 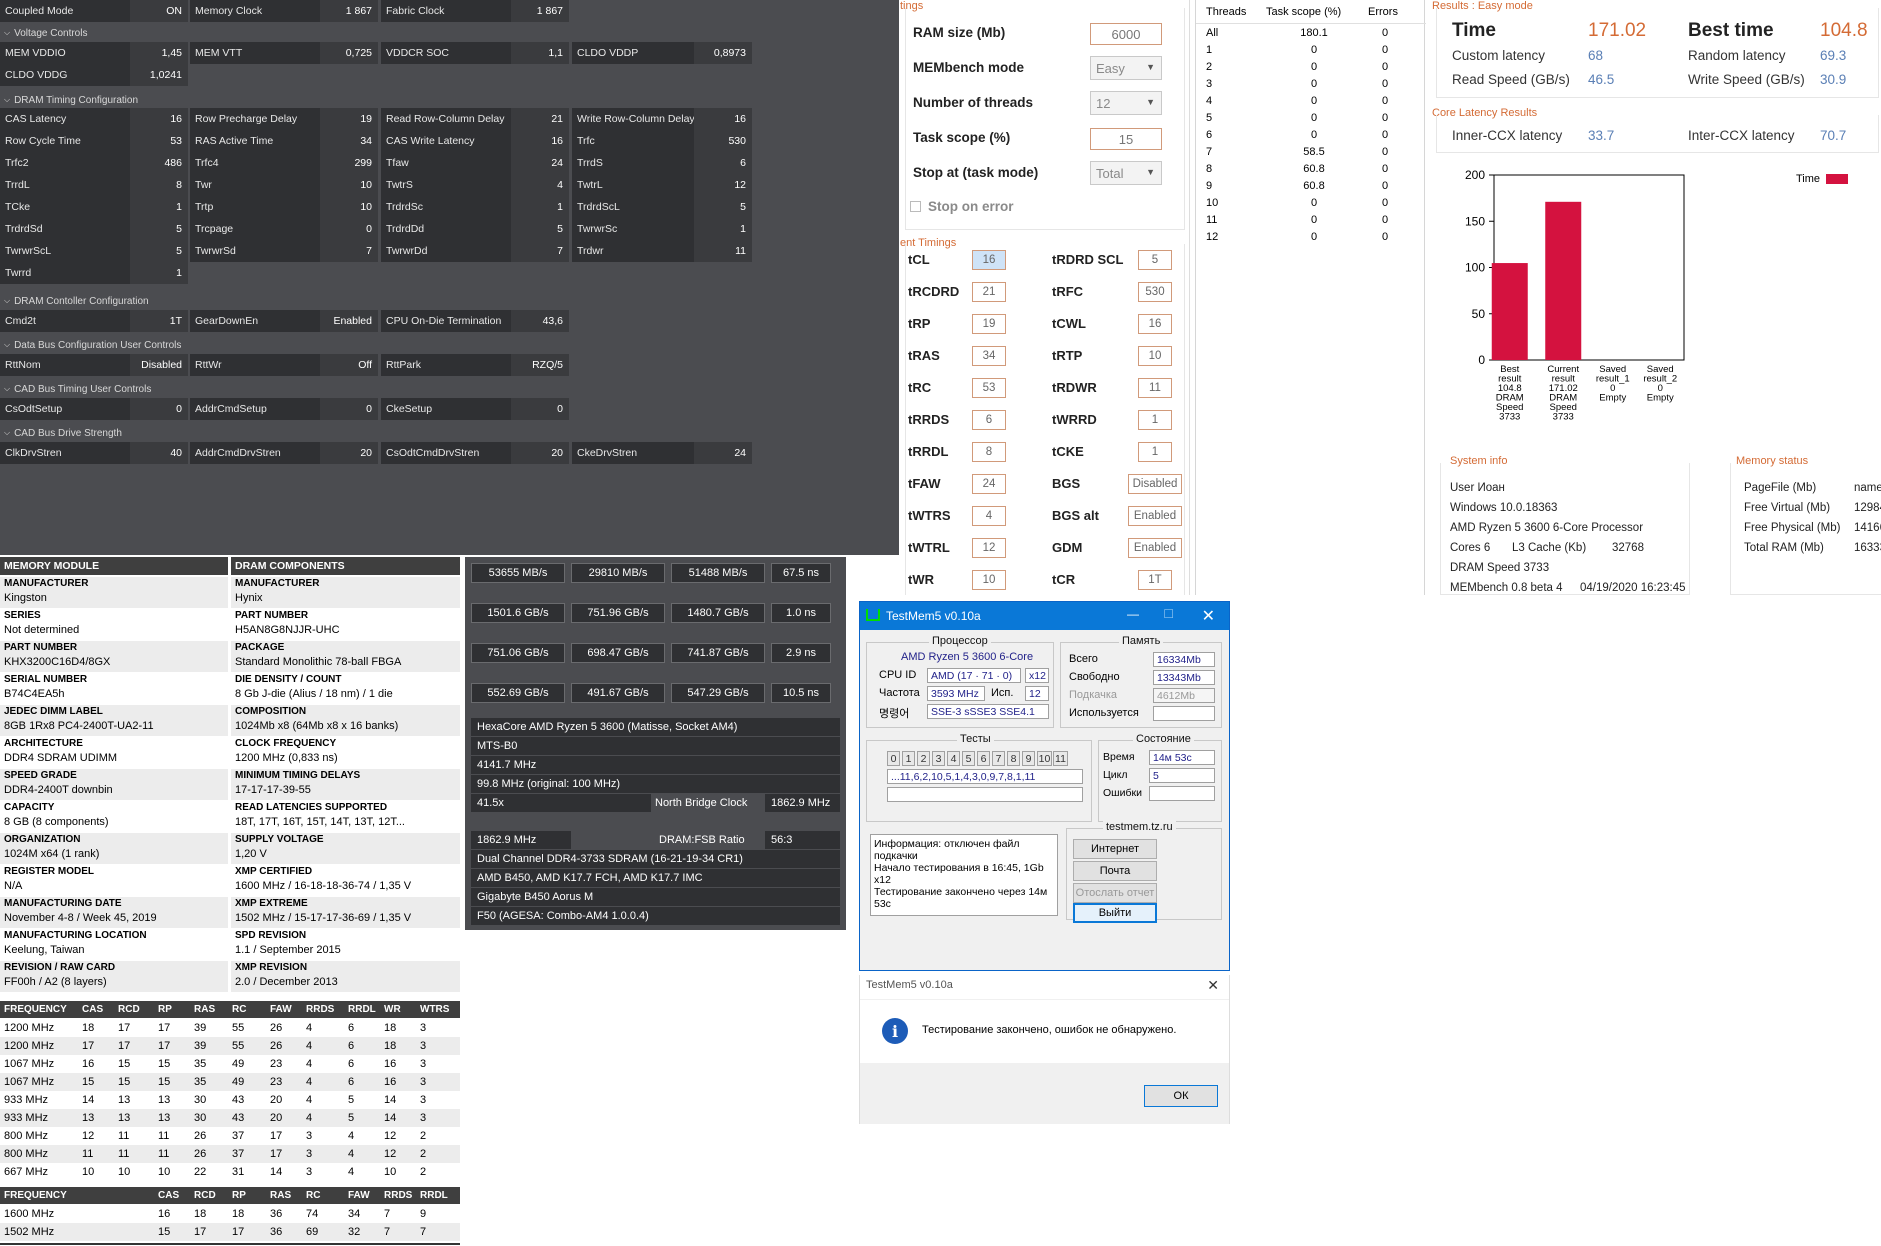 What do you see at coordinates (238, 1064) in the screenshot?
I see `table-cell: 49` at bounding box center [238, 1064].